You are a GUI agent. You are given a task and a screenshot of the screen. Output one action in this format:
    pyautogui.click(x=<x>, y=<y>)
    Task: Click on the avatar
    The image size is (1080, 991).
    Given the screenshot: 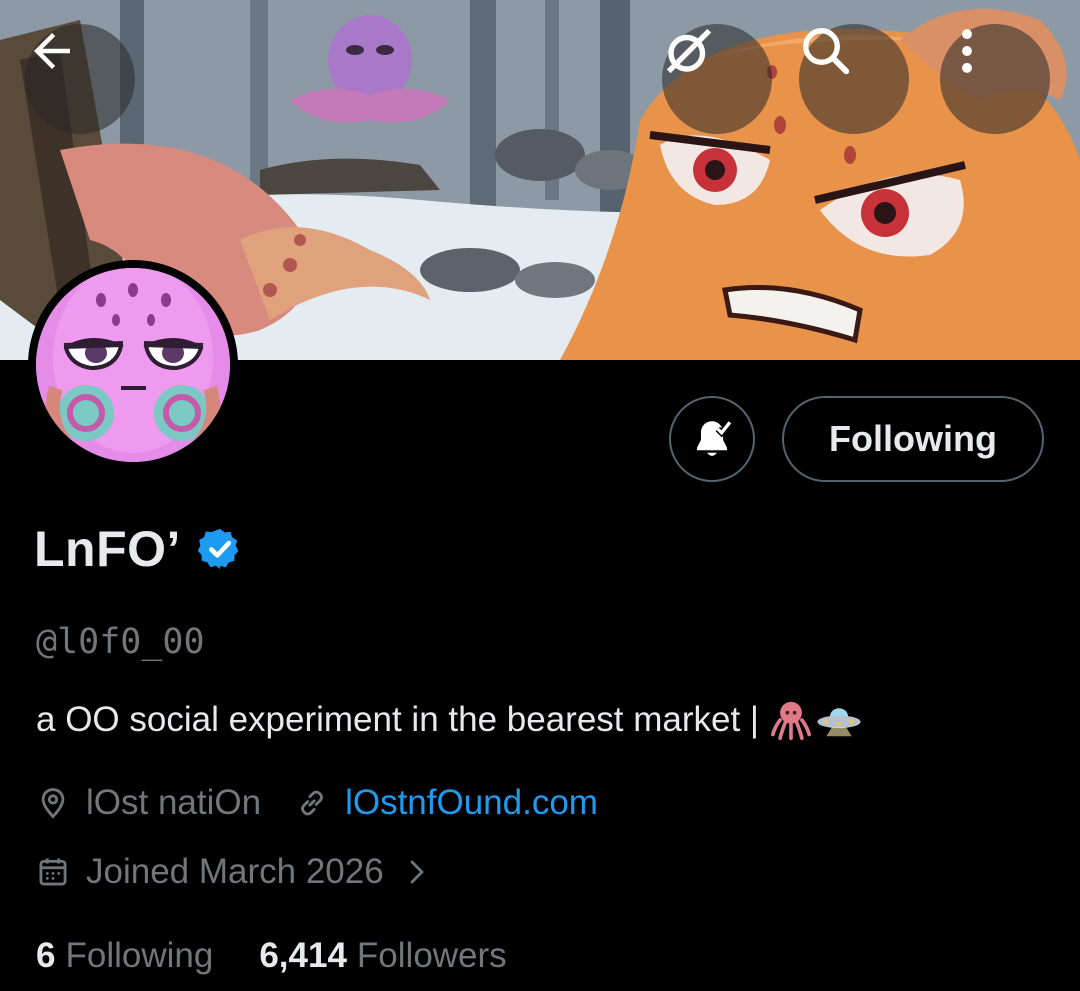 What is the action you would take?
    pyautogui.click(x=133, y=365)
    